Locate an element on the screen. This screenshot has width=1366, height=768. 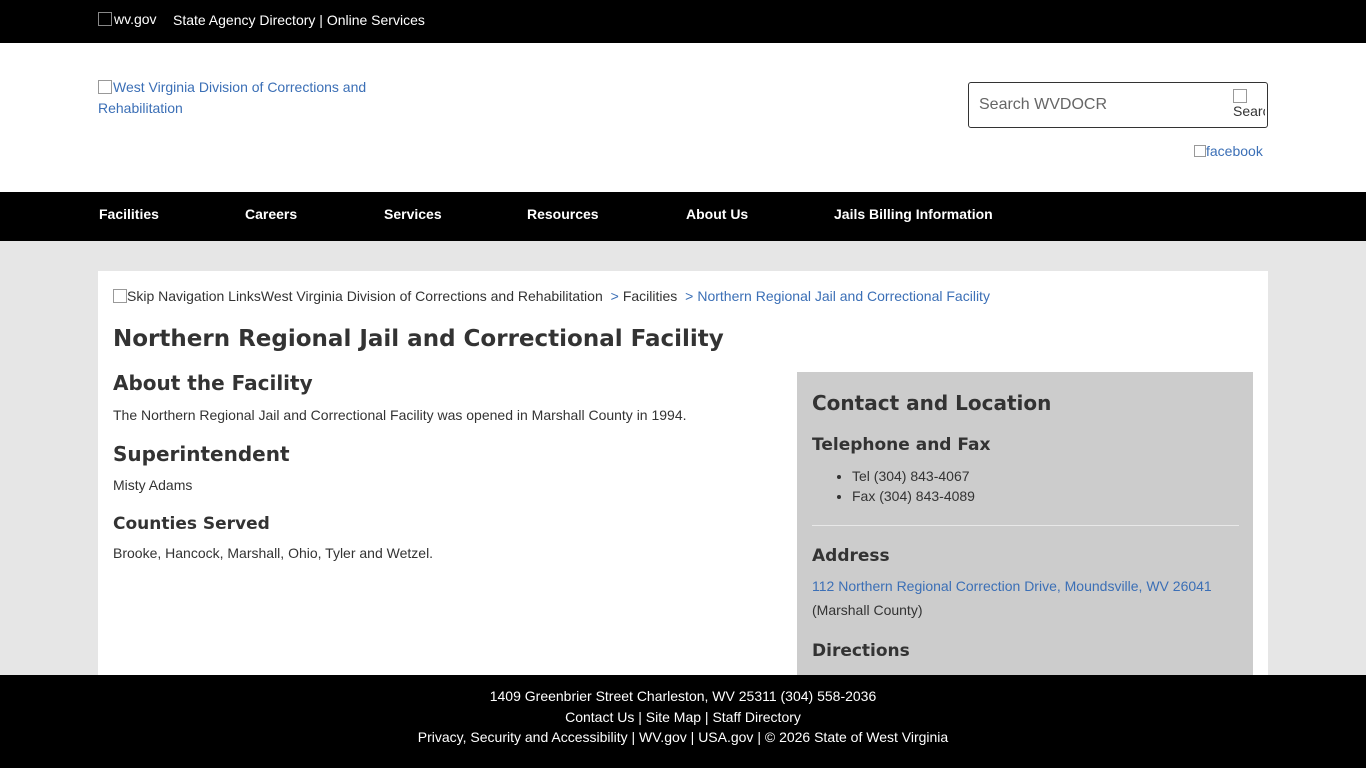
nav-item-resources: Resources is located at coordinates (563, 214).